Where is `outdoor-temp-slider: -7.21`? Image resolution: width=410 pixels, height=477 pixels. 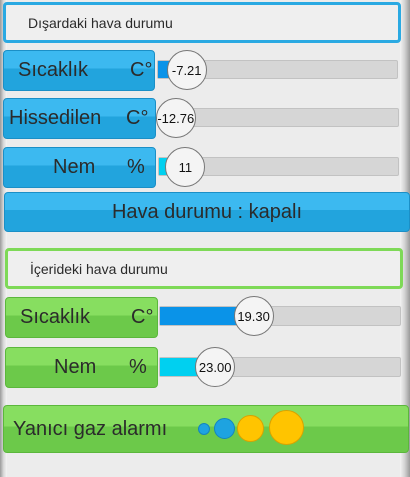 outdoor-temp-slider: -7.21 is located at coordinates (277, 70).